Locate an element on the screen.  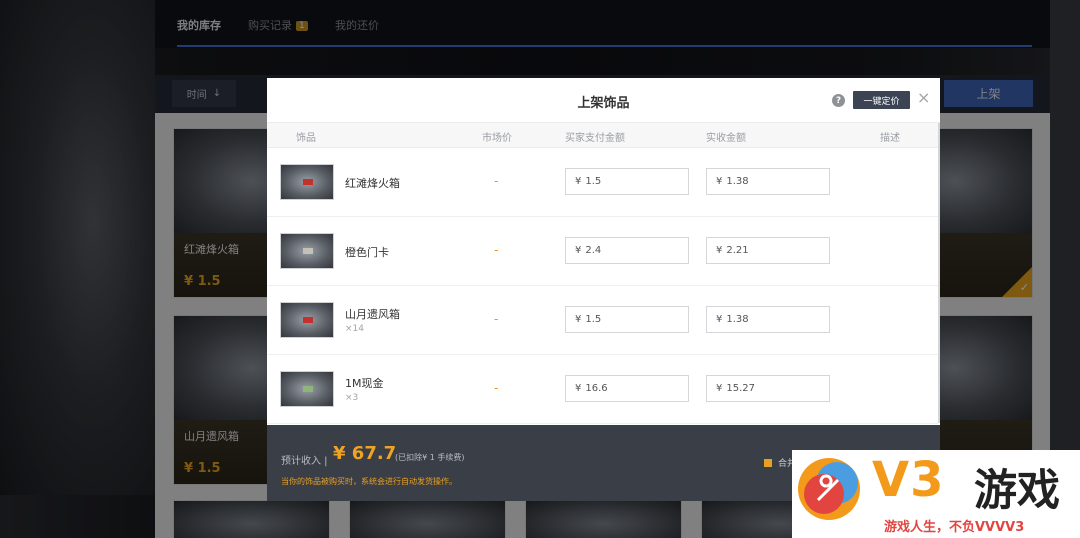
expected-income-label: 预计收入 | is located at coordinates (304, 461).